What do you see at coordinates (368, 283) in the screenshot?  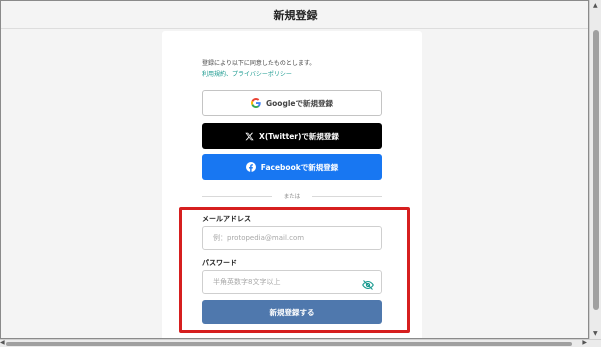 I see `eye-slash-icon` at bounding box center [368, 283].